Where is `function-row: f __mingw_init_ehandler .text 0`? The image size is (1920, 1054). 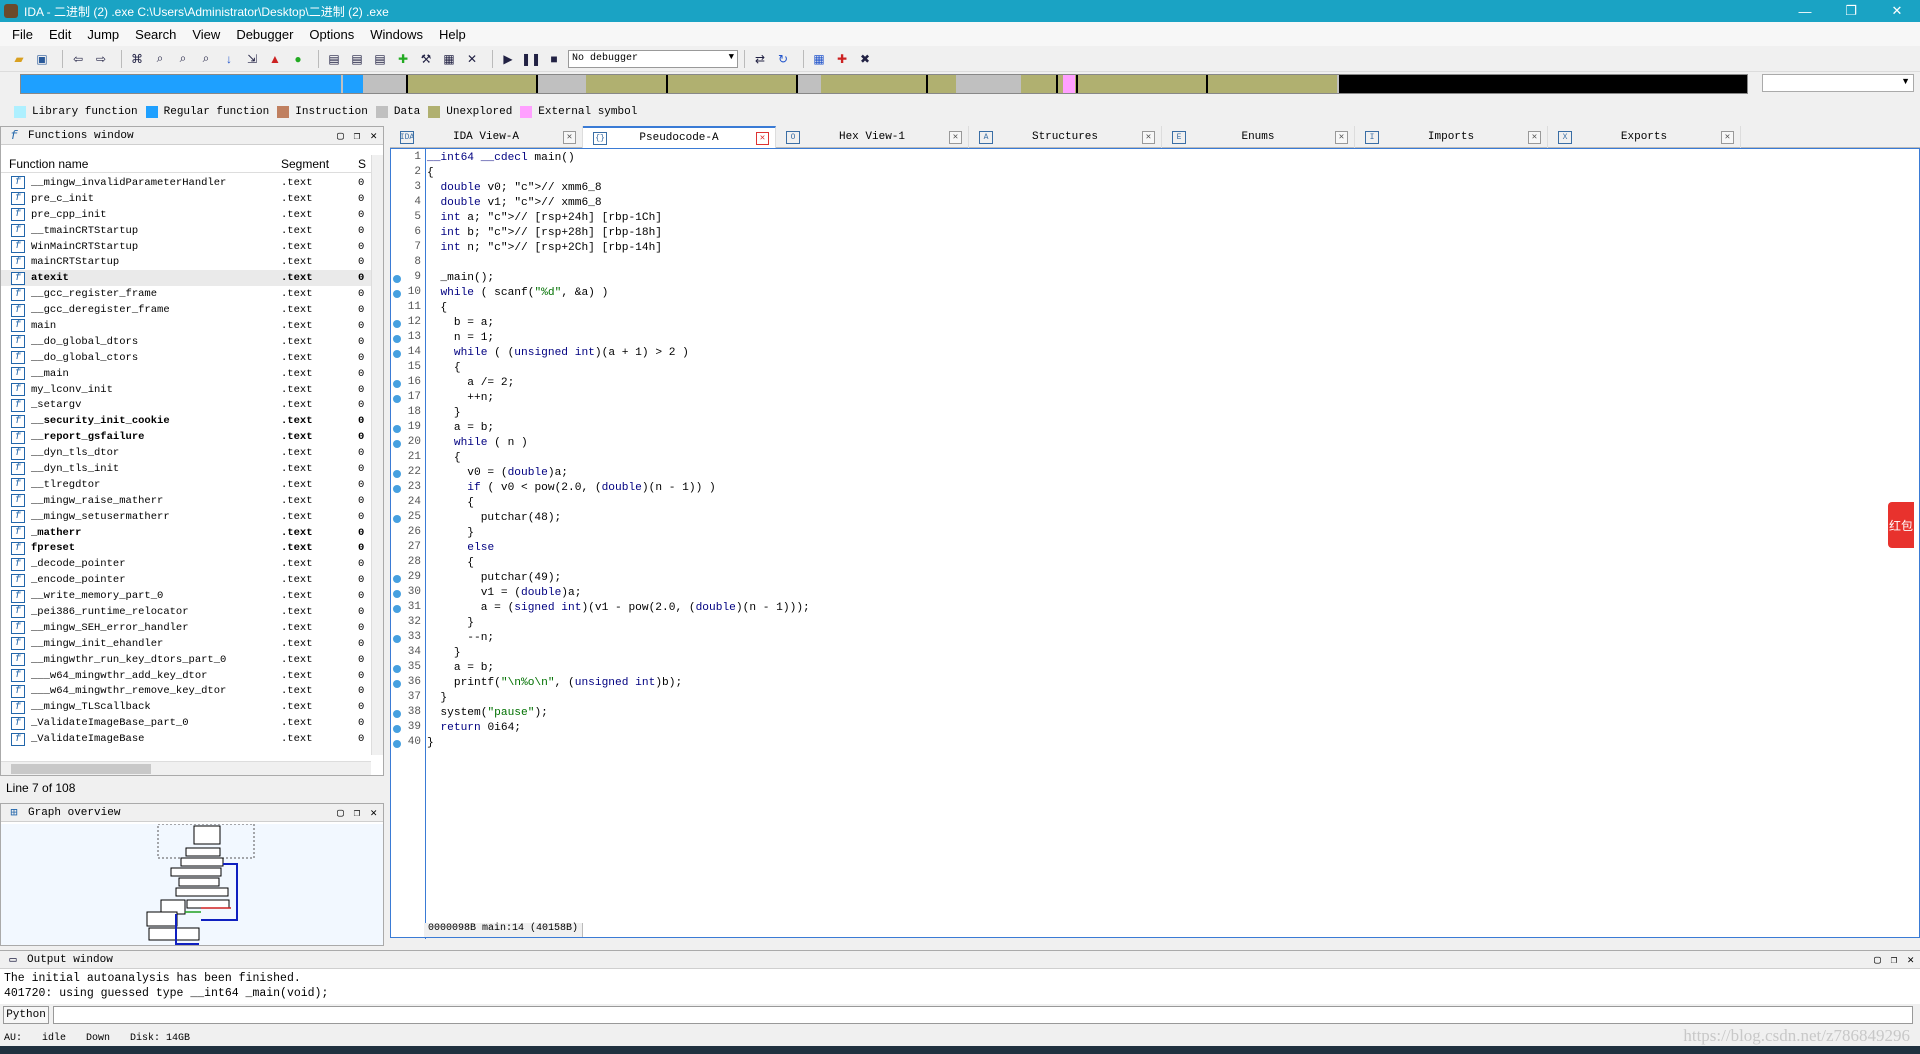 function-row: f __mingw_init_ehandler .text 0 is located at coordinates (186, 644).